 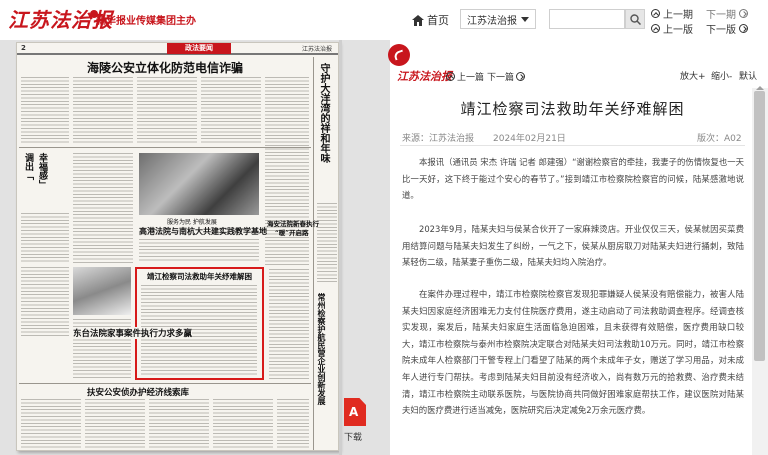 I want to click on prev-page-link: 上一版, so click(x=672, y=28).